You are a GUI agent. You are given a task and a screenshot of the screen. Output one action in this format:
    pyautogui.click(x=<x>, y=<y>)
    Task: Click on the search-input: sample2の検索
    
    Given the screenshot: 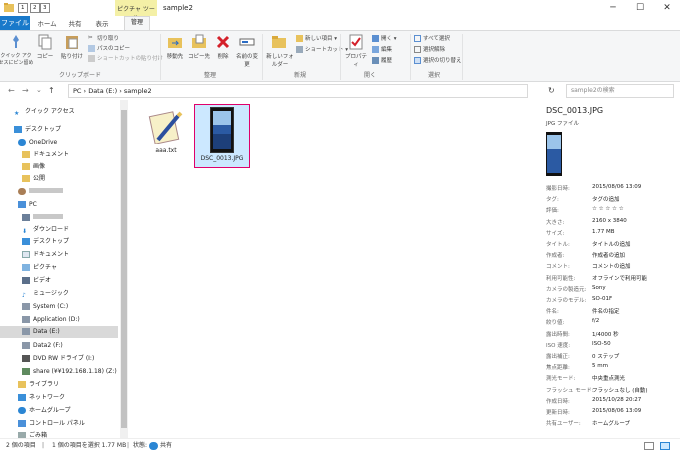 What is the action you would take?
    pyautogui.click(x=620, y=91)
    